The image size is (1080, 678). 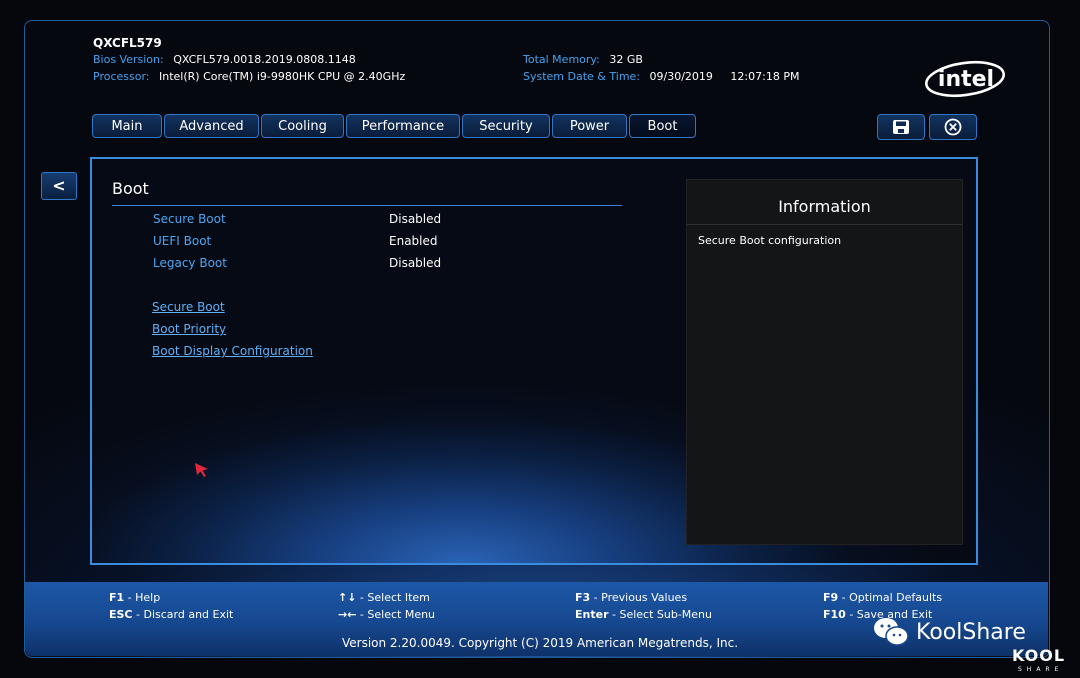 What do you see at coordinates (1039, 655) in the screenshot?
I see `watermark-logo-text: KOOL` at bounding box center [1039, 655].